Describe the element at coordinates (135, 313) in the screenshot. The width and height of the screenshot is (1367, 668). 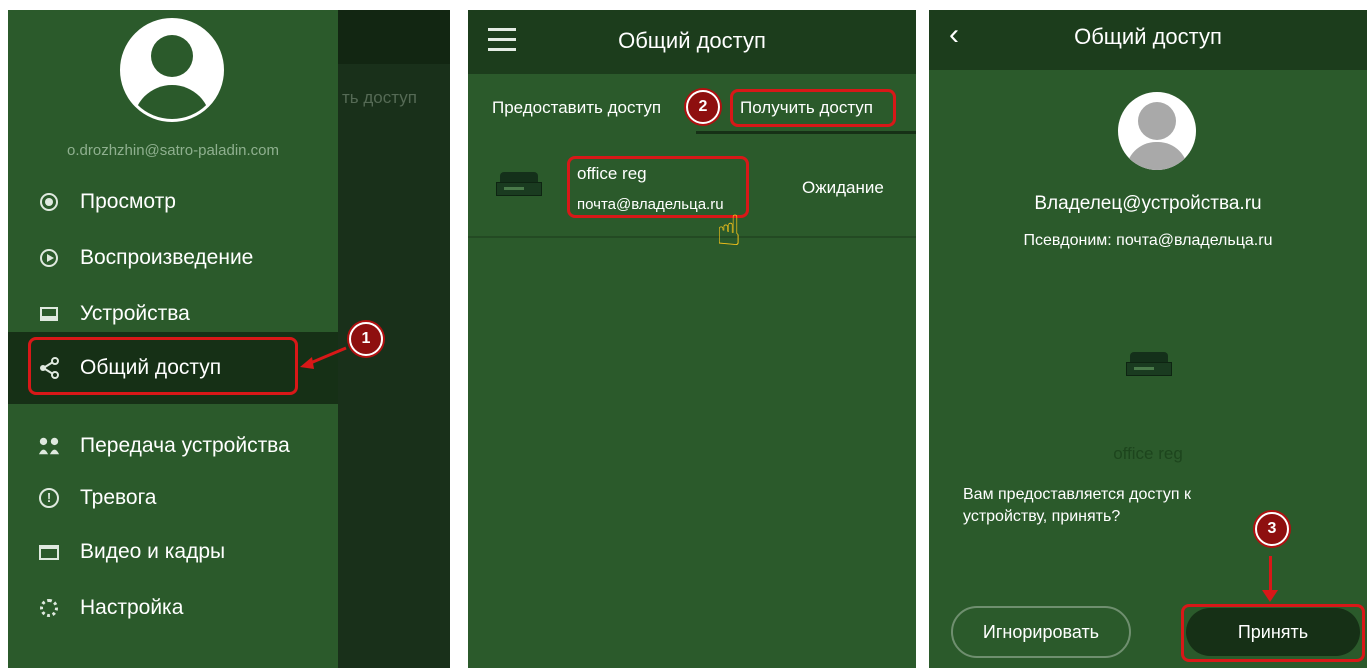
I see `menu-item-label: Устройства` at that location.